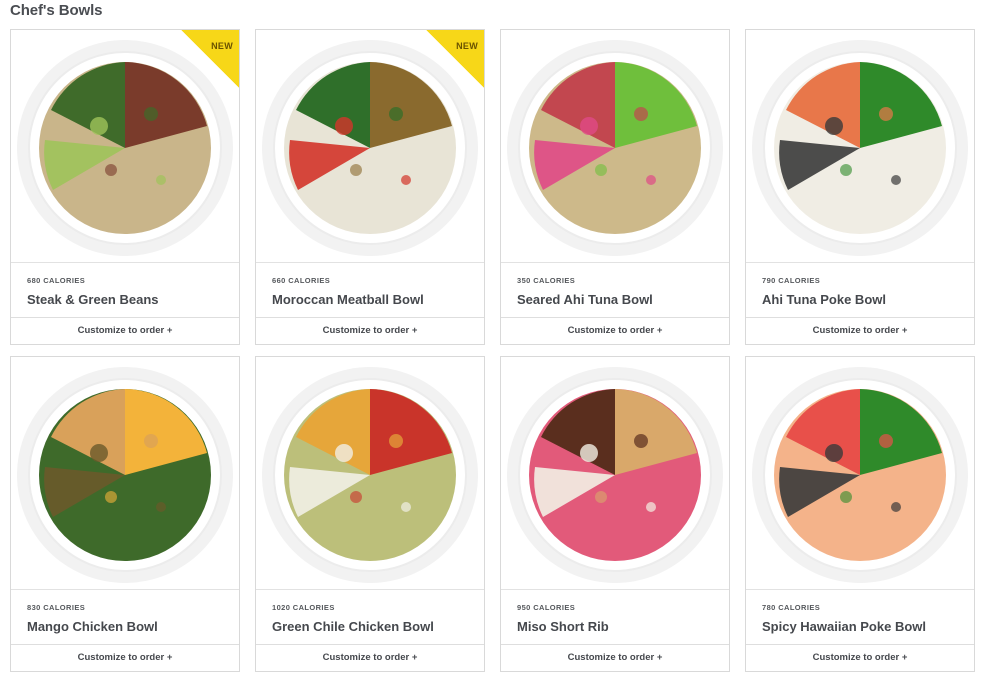 The height and width of the screenshot is (686, 986). Describe the element at coordinates (56, 10) in the screenshot. I see `section-title: Chef's Bowls` at that location.